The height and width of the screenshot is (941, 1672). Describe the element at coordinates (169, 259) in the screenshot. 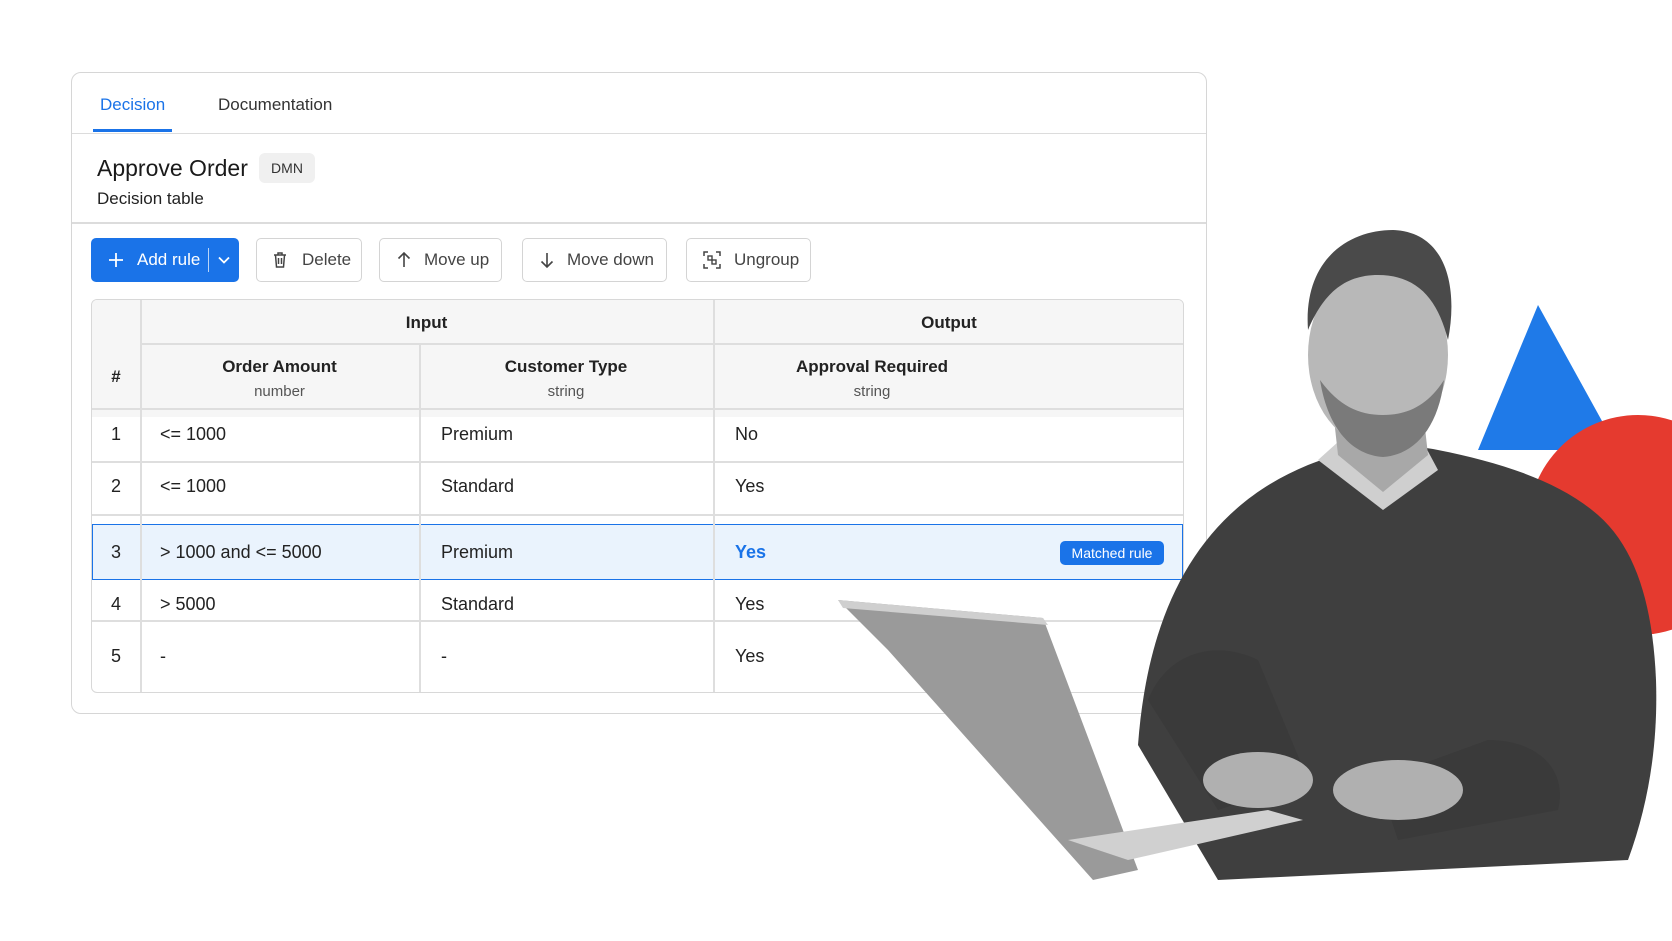

I see `add-rule-label: Add rule` at that location.